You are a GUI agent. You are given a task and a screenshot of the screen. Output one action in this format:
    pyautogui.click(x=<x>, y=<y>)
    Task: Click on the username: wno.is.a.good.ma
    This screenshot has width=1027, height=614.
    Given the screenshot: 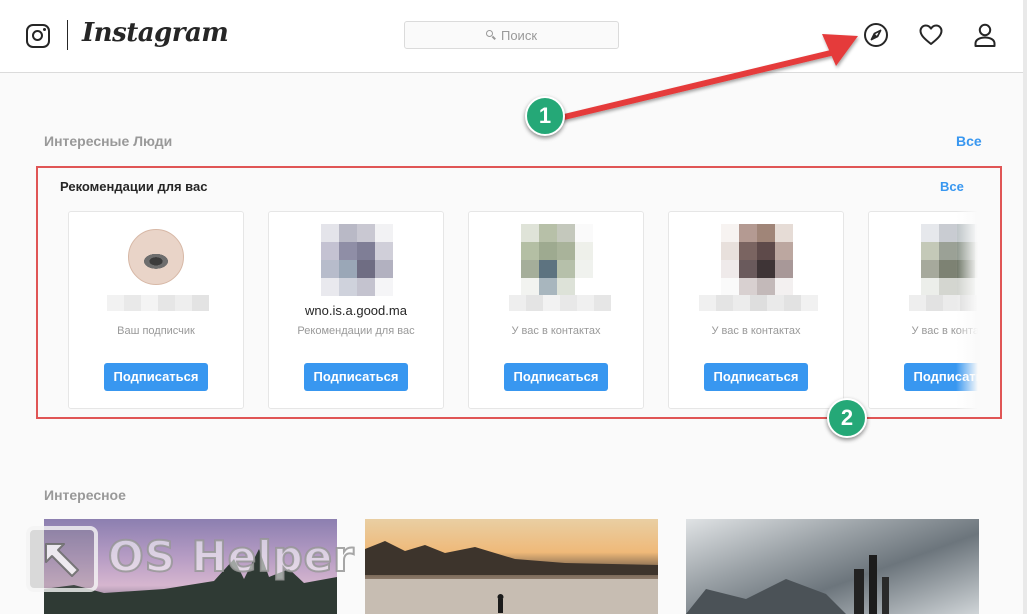 What is the action you would take?
    pyautogui.click(x=356, y=310)
    